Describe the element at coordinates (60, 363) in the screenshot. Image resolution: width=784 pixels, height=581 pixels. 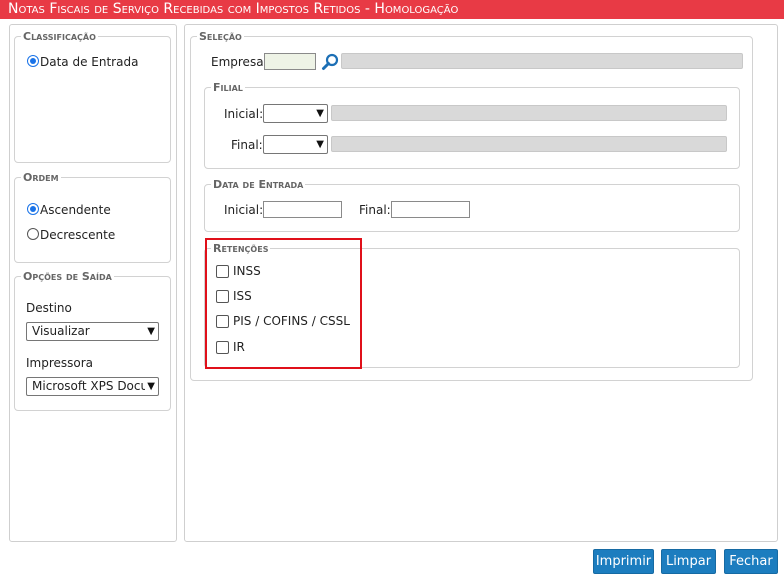
I see `impressora-label: Impressora` at that location.